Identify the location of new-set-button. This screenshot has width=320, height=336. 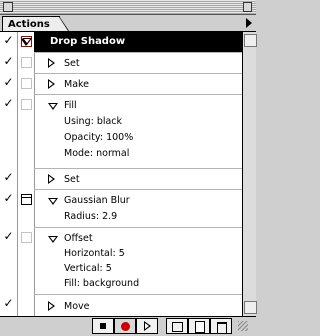
(177, 326).